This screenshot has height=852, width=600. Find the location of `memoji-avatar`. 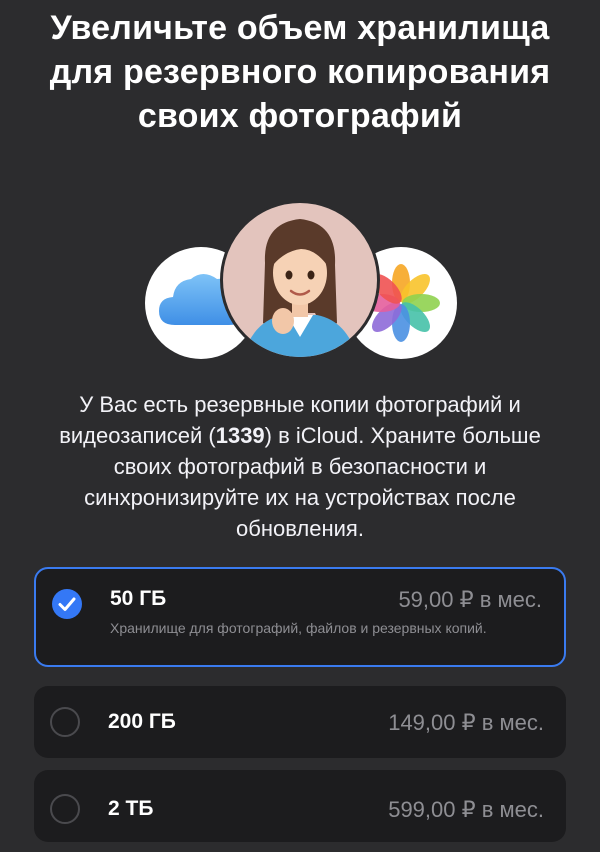

memoji-avatar is located at coordinates (300, 280).